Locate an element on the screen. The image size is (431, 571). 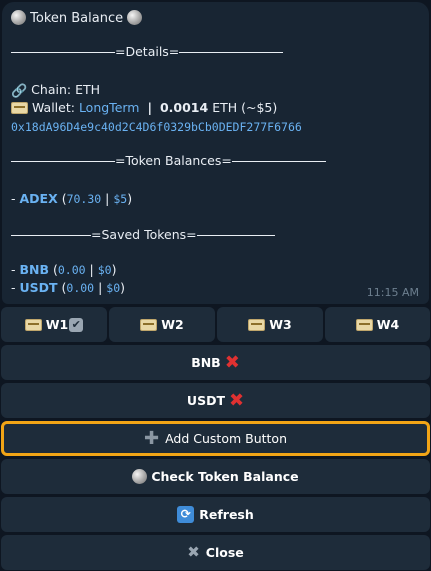
saved-token-symbol-link: USDT is located at coordinates (38, 287).